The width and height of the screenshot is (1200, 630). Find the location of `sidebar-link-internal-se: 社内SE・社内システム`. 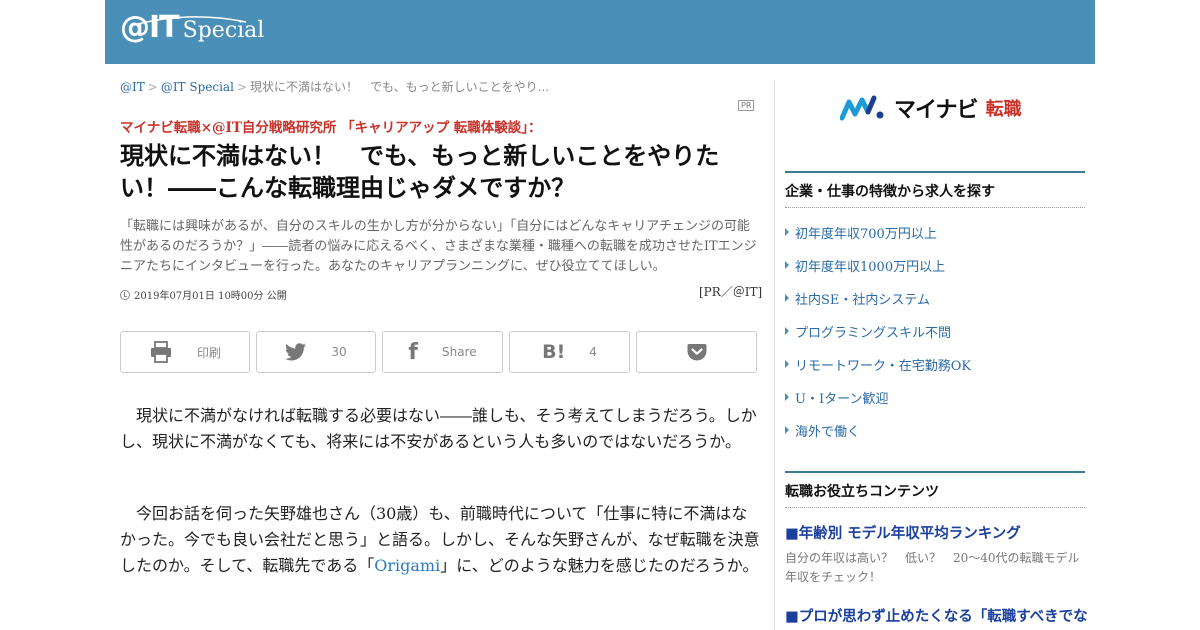

sidebar-link-internal-se: 社内SE・社内システム is located at coordinates (878, 305).